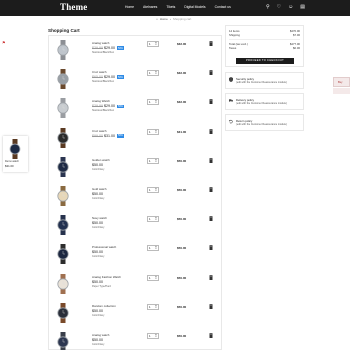 The height and width of the screenshot is (350, 350). Describe the element at coordinates (182, 336) in the screenshot. I see `line-subtotal: $50.00` at that location.